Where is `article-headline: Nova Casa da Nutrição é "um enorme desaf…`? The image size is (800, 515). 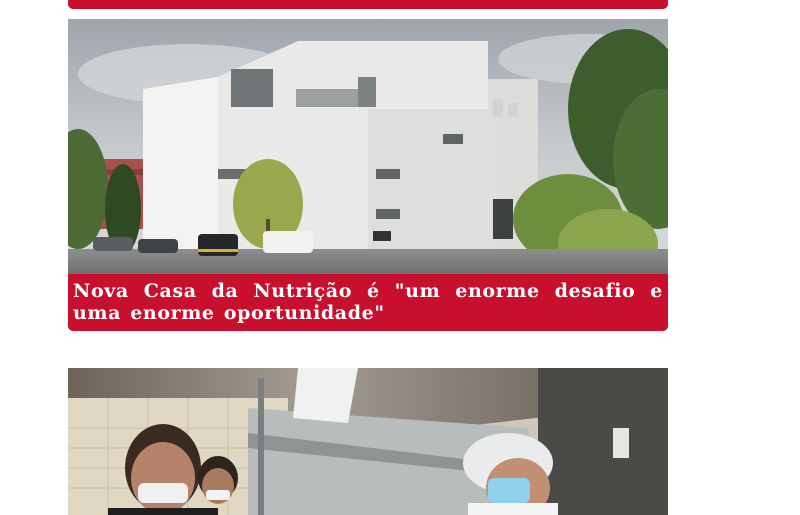
article-headline: Nova Casa da Nutrição é "um enorme desaf… is located at coordinates (368, 302).